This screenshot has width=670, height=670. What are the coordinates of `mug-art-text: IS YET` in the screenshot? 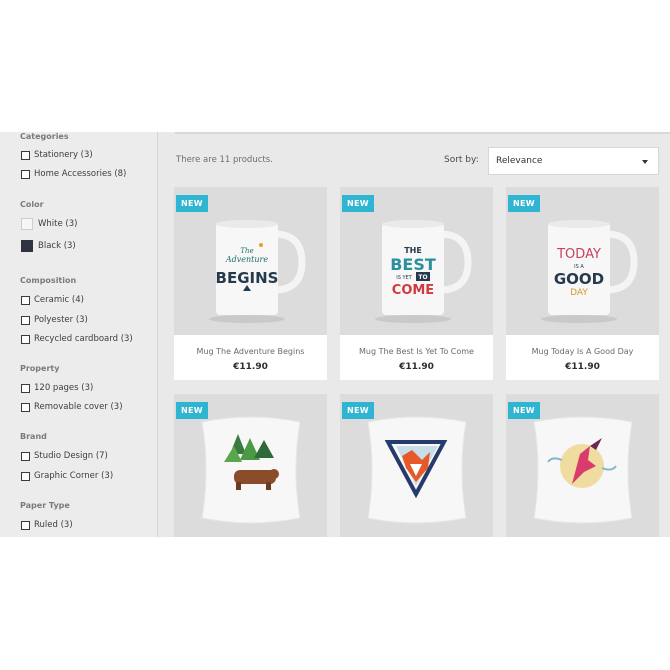 It's located at (404, 278).